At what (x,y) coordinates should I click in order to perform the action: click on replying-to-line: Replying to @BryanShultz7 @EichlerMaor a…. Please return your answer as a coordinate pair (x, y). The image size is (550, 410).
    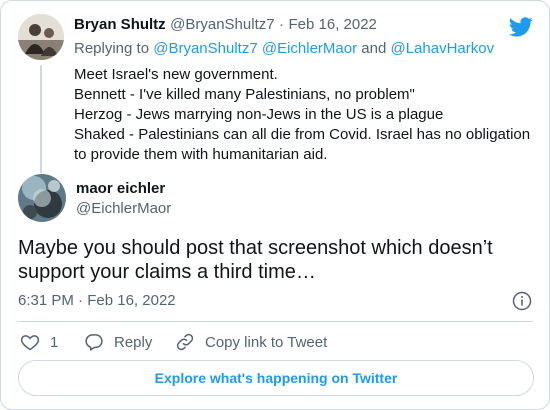
    Looking at the image, I should click on (284, 48).